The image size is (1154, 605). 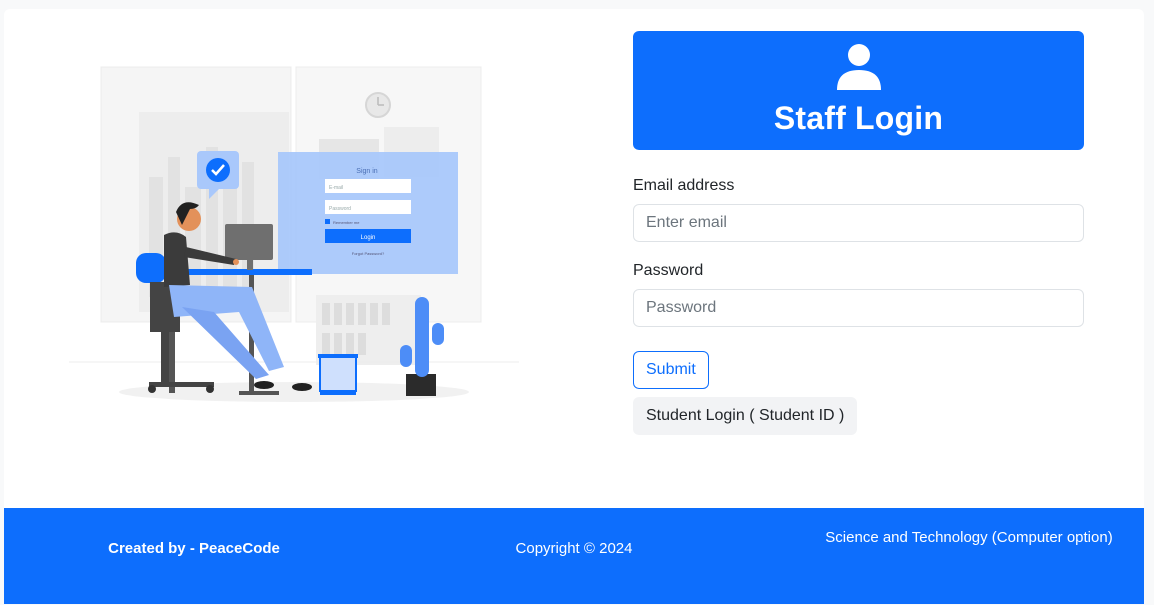 What do you see at coordinates (745, 416) in the screenshot?
I see `student-login-button: Student Login ( Student ID )` at bounding box center [745, 416].